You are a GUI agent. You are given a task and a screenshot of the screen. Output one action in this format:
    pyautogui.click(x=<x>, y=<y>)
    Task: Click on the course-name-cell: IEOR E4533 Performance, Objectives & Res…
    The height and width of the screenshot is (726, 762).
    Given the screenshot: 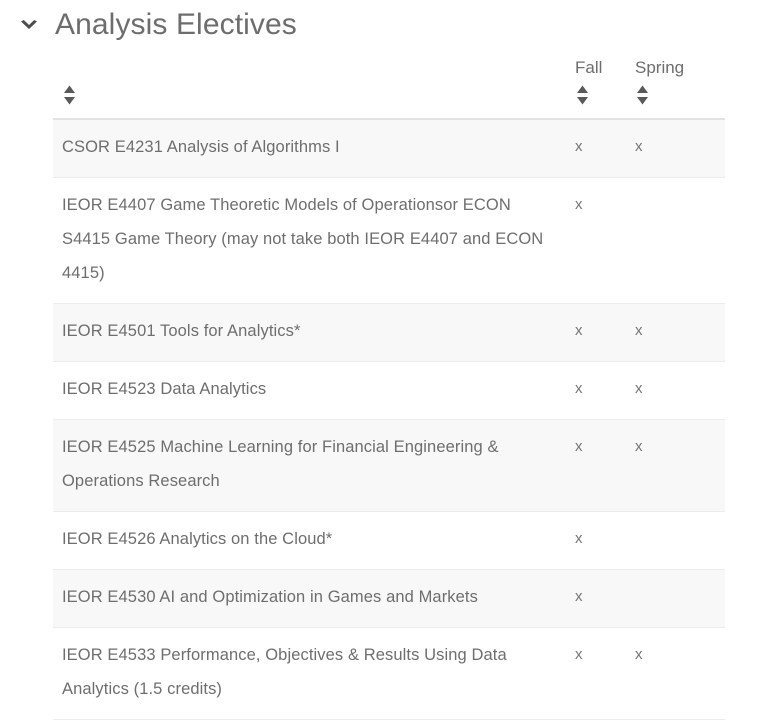 What is the action you would take?
    pyautogui.click(x=314, y=673)
    